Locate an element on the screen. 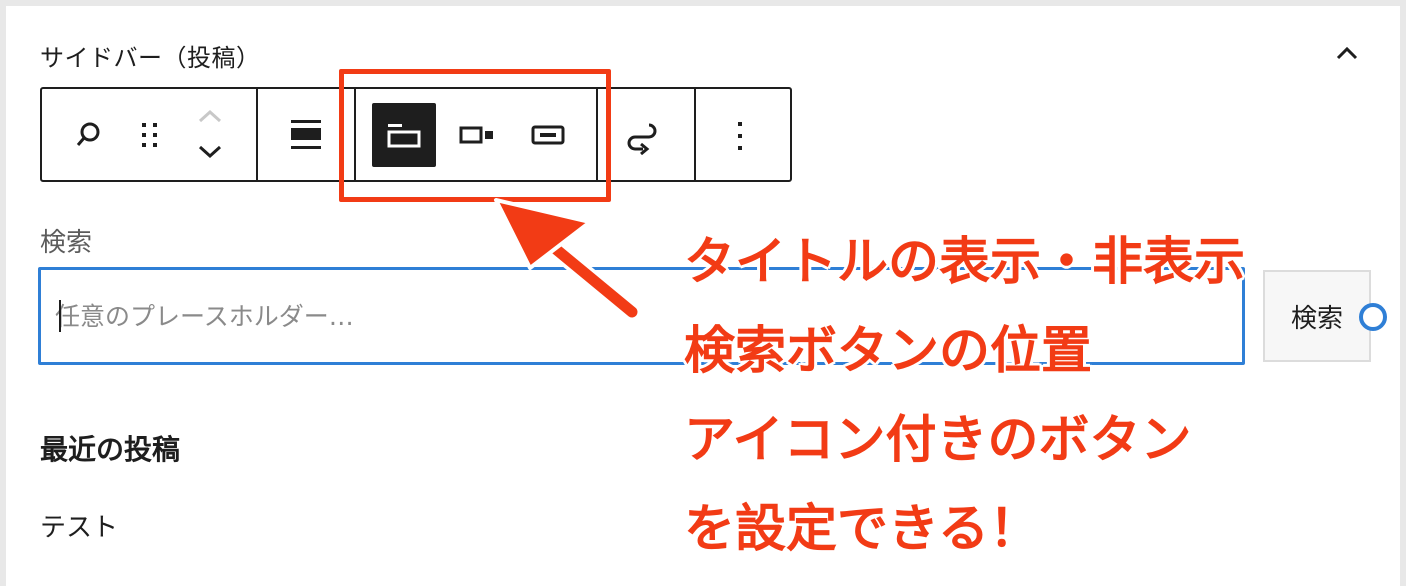 The width and height of the screenshot is (1406, 586). search-label: 検索 is located at coordinates (66, 243).